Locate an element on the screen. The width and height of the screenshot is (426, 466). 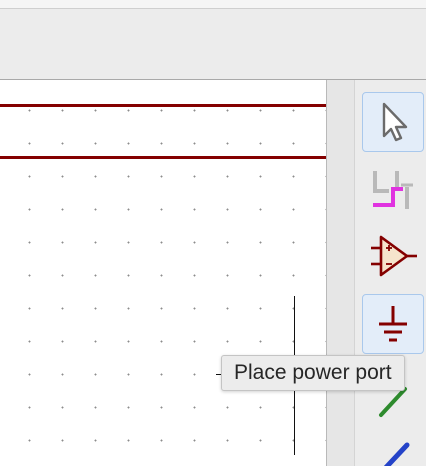
tooltip: Place power port is located at coordinates (313, 373).